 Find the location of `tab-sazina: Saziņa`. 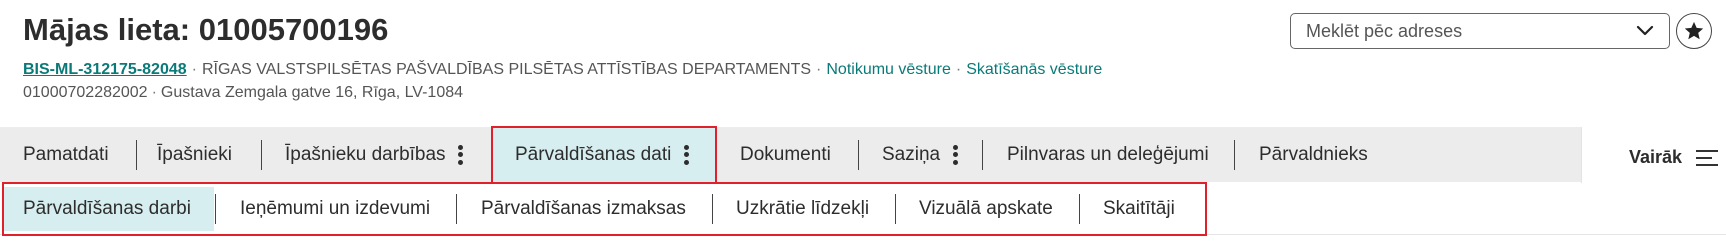

tab-sazina: Saziņa is located at coordinates (920, 154).